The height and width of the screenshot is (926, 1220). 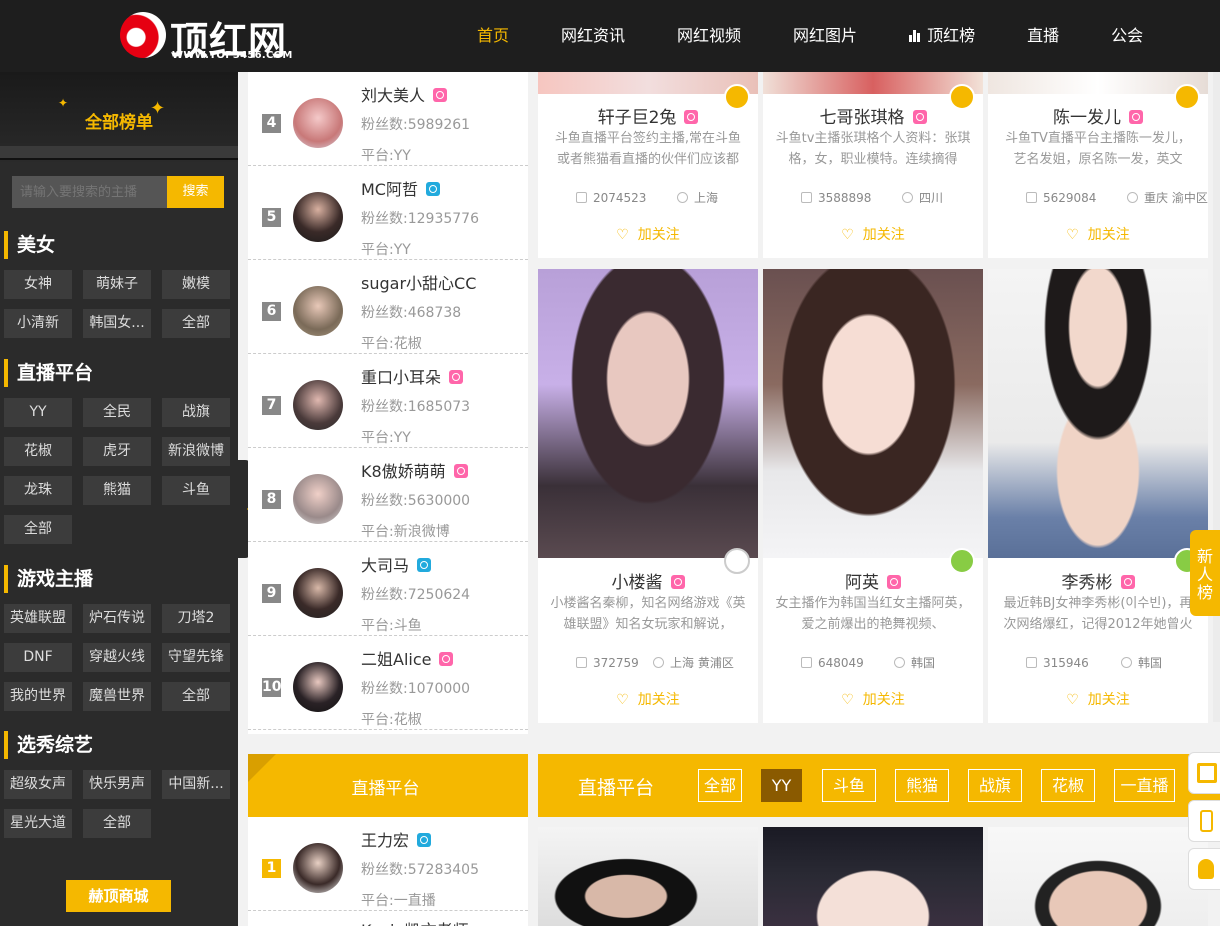 I want to click on nav-news: 网红资讯, so click(x=593, y=36).